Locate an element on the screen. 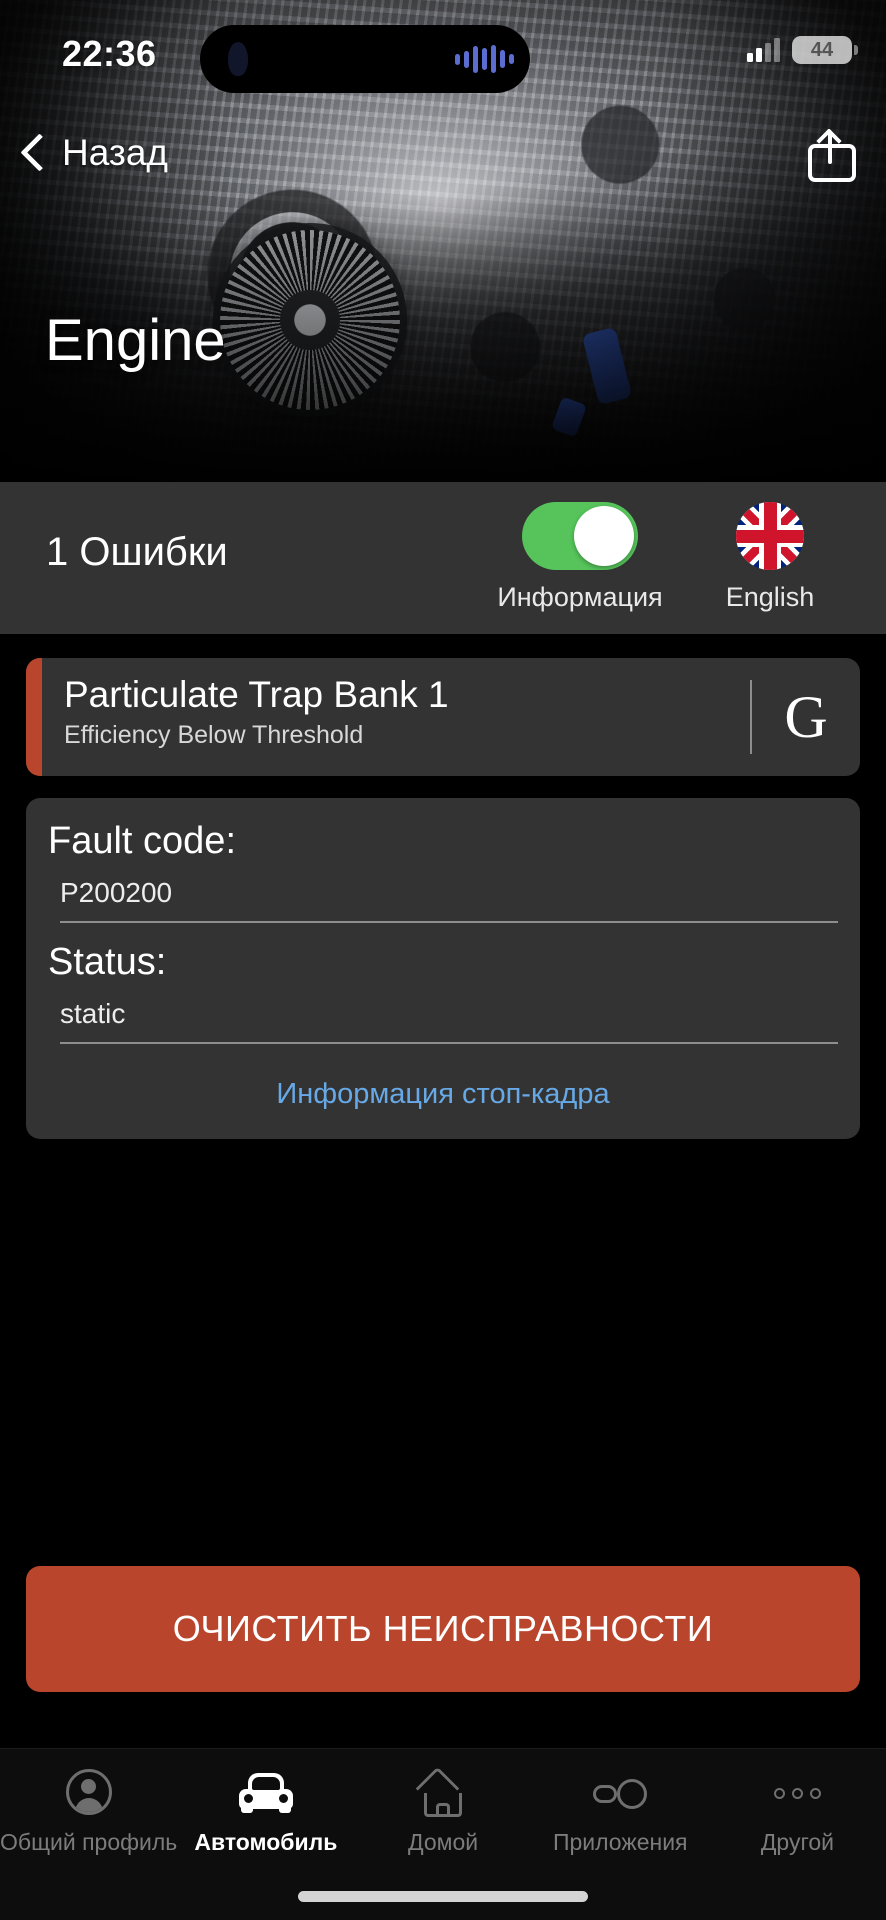 Image resolution: width=886 pixels, height=1920 pixels. language-selector: English is located at coordinates (770, 557).